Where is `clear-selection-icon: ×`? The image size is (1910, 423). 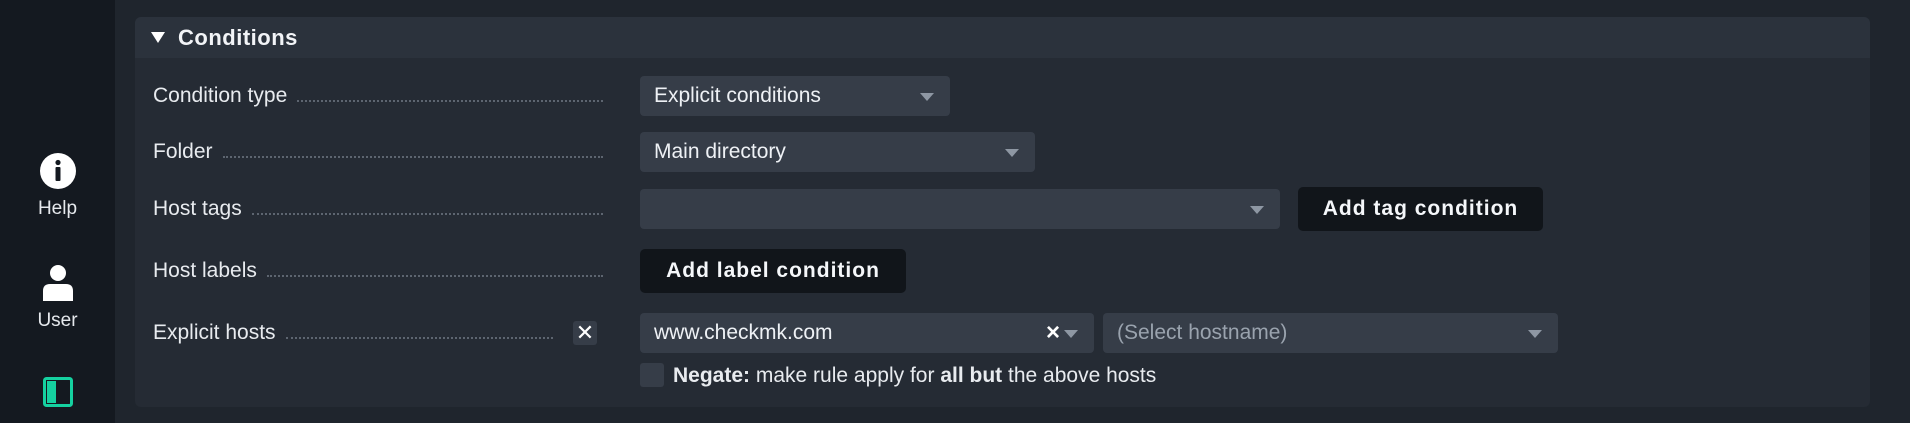 clear-selection-icon: × is located at coordinates (1053, 333).